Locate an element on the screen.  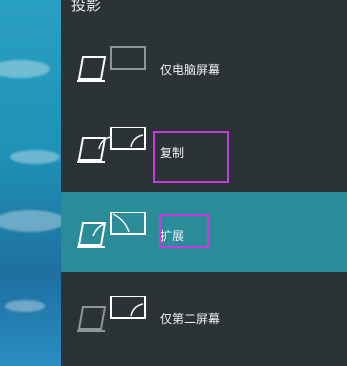
second-screen-only-icon is located at coordinates (111, 314).